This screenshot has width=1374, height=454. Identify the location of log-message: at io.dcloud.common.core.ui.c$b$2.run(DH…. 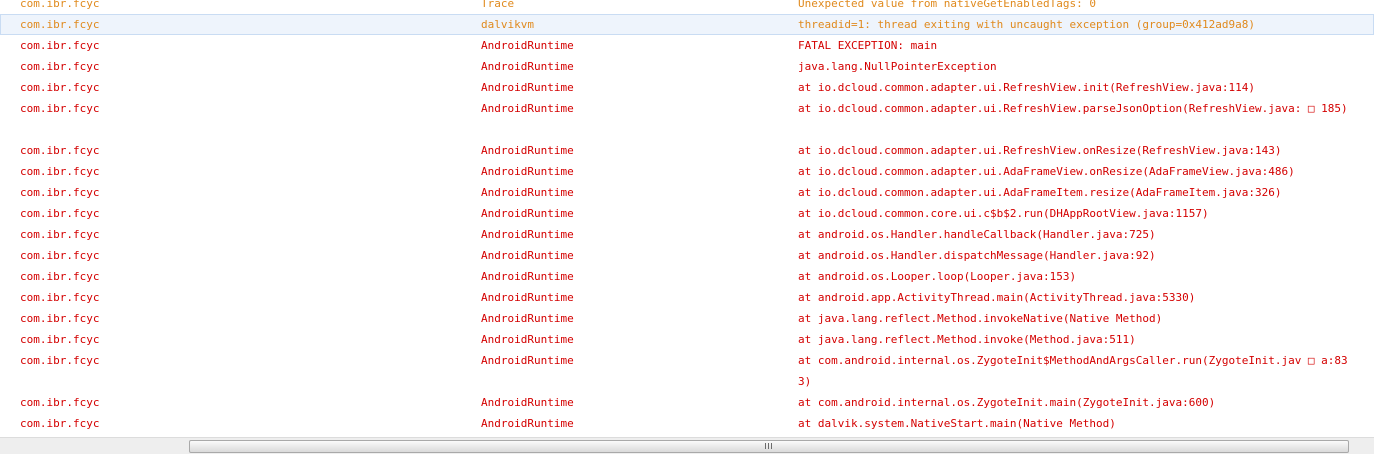
(1003, 213).